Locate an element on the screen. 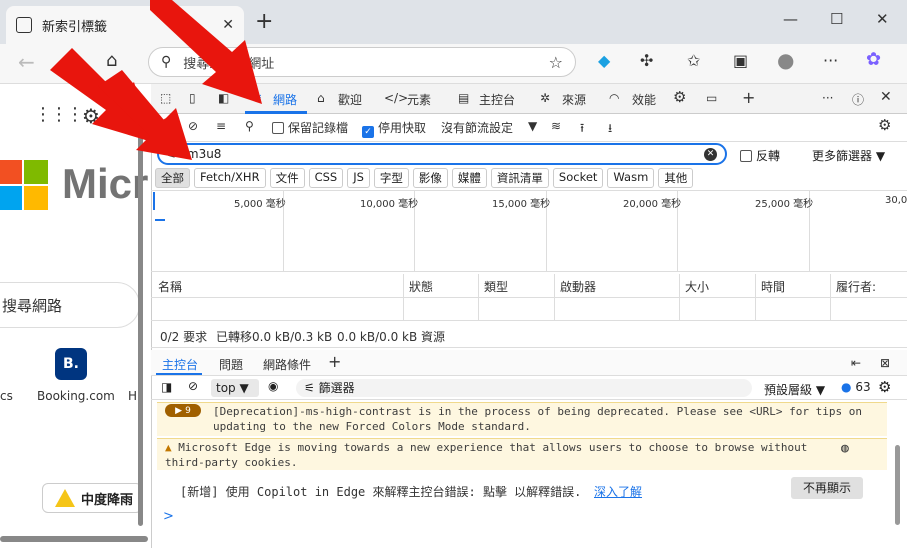  annotation-arrows is located at coordinates (156, 80).